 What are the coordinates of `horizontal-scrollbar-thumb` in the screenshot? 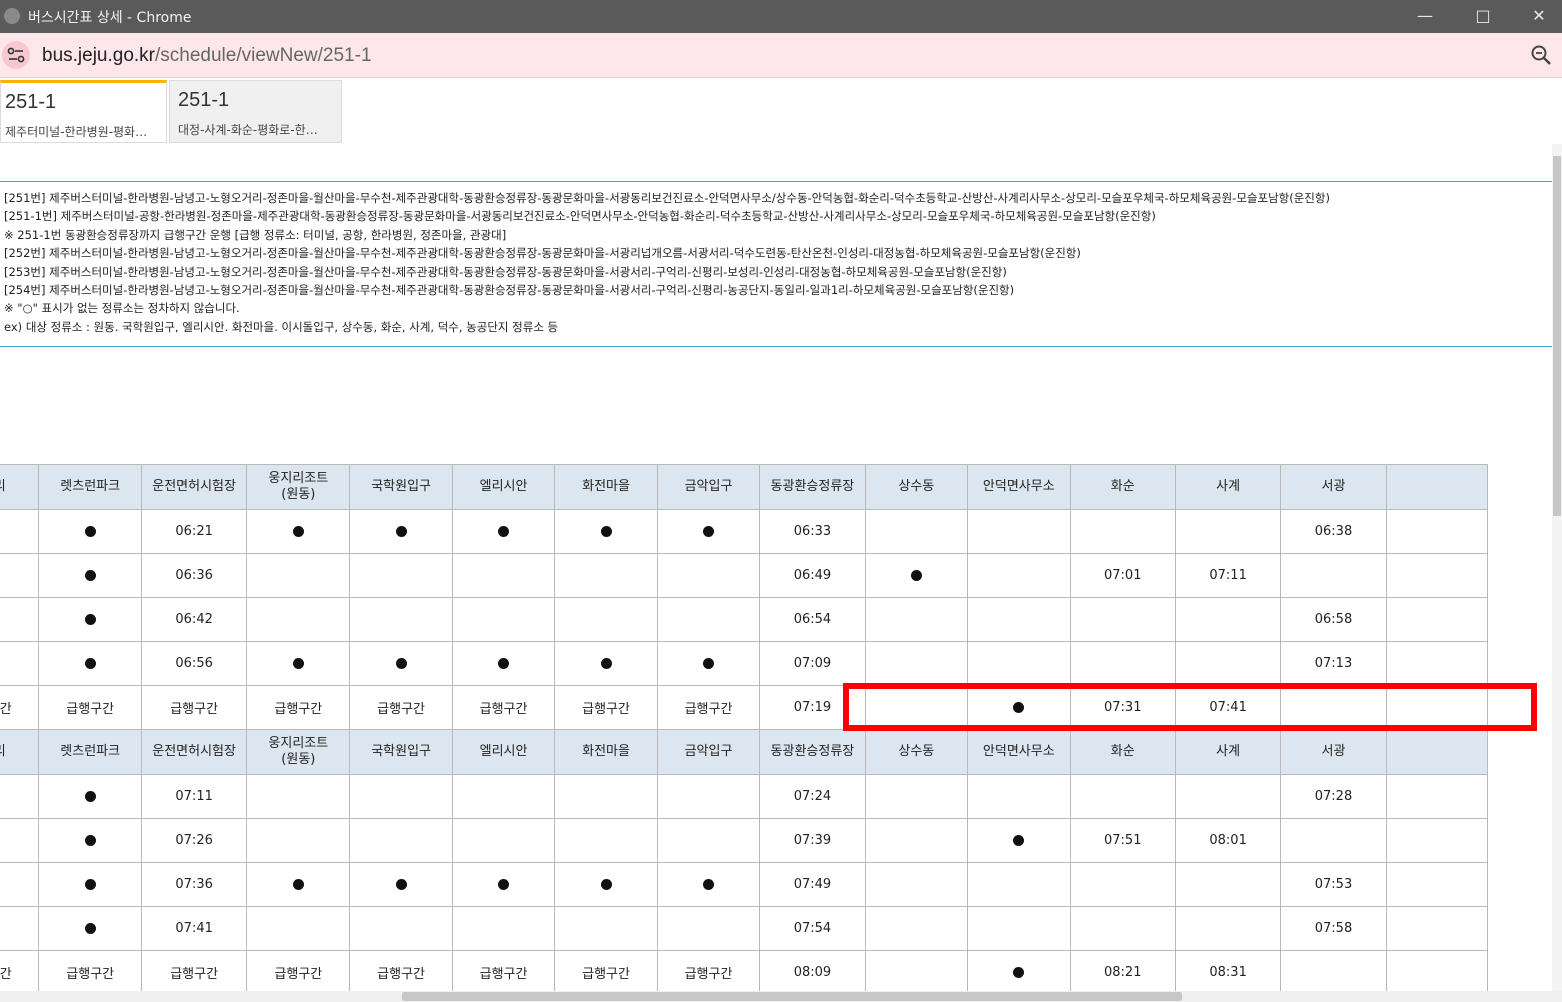 It's located at (792, 996).